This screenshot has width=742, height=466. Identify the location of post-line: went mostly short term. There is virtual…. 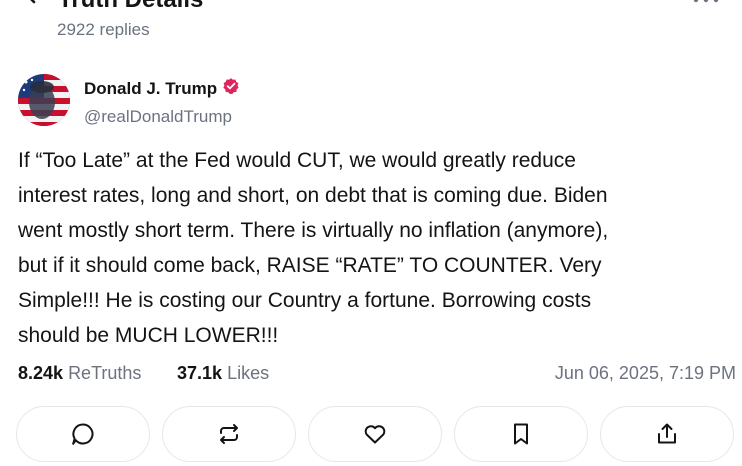
(313, 230).